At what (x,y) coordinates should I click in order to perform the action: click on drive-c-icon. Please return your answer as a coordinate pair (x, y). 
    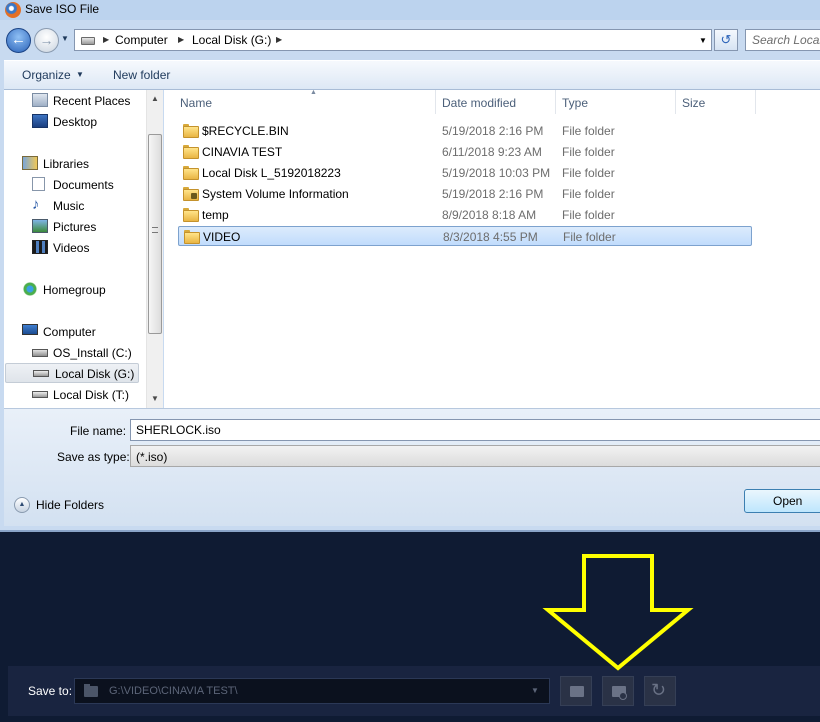
    Looking at the image, I should click on (40, 353).